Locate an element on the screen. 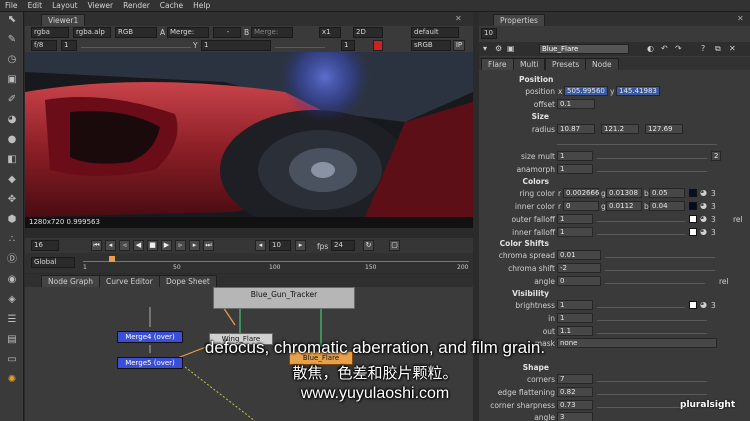 This screenshot has height=421, width=750. fstop-dropdown: f/8 is located at coordinates (44, 45).